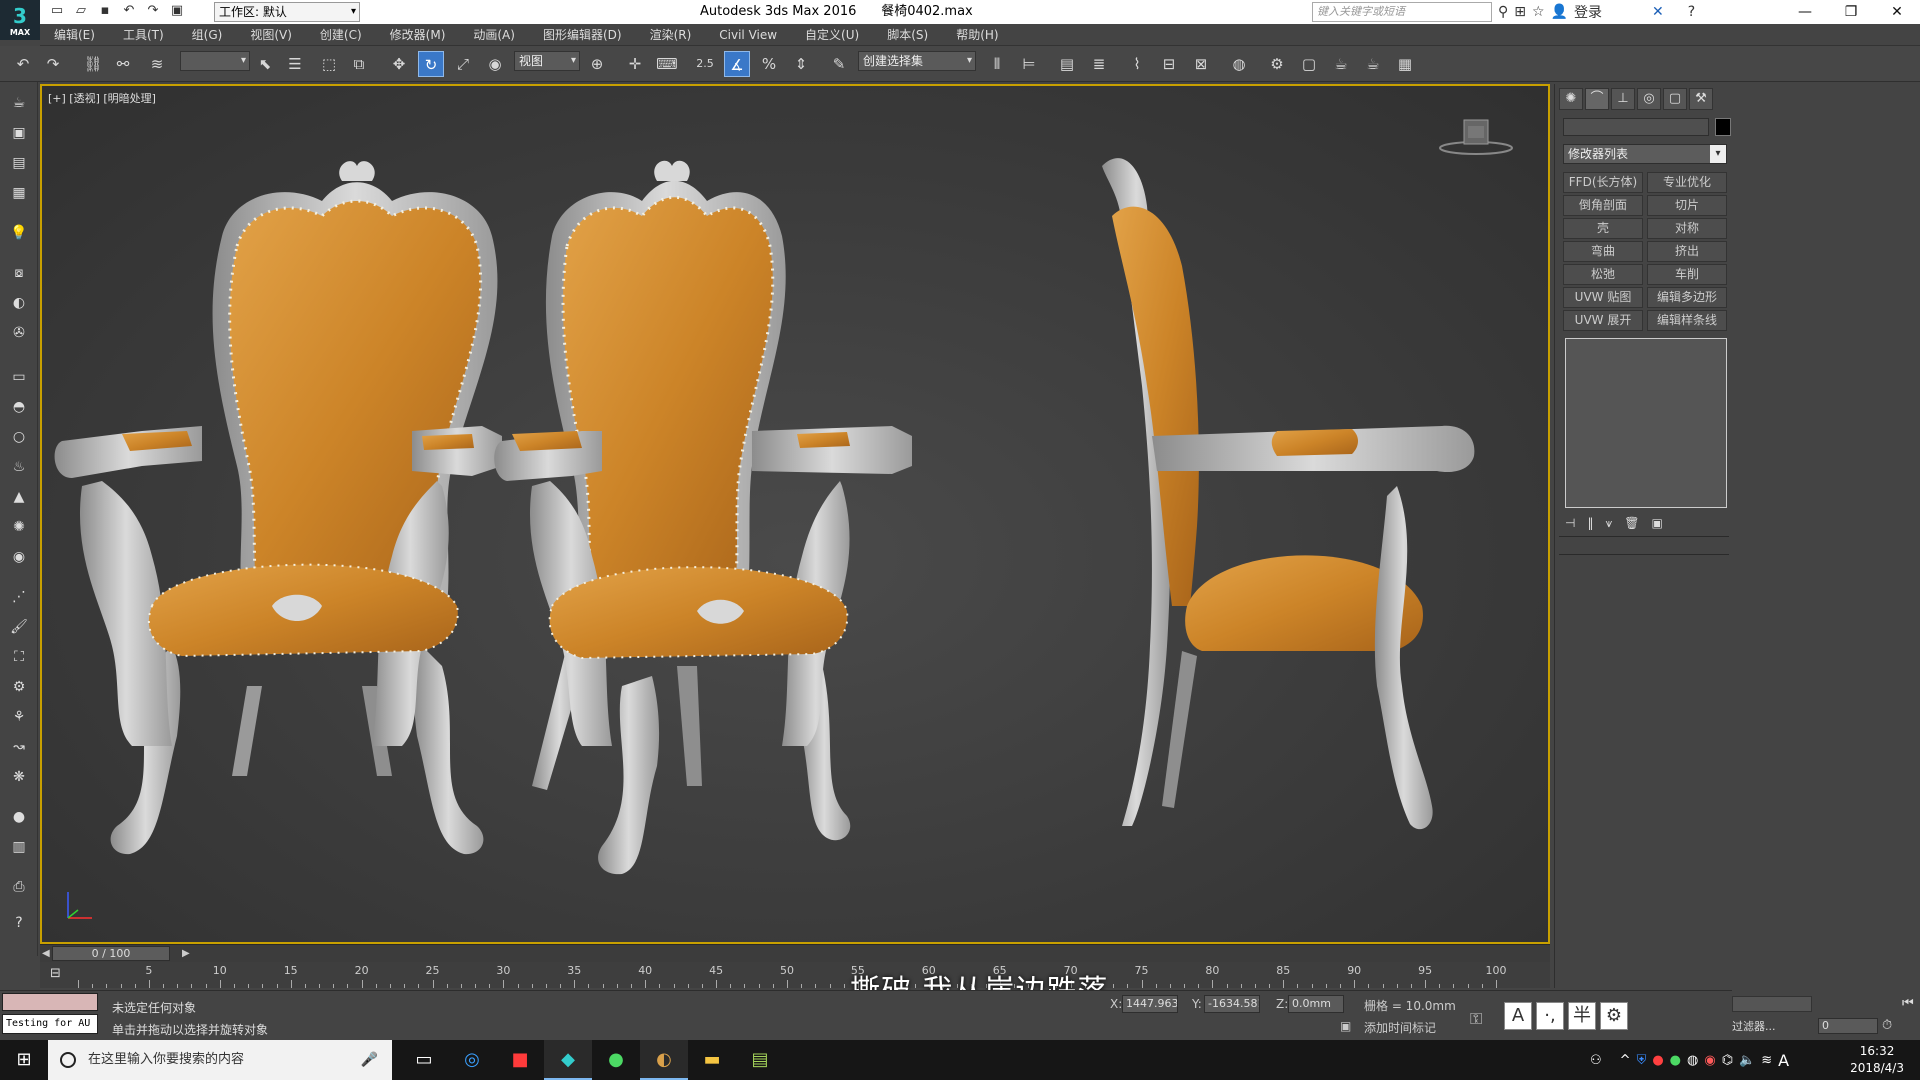 The height and width of the screenshot is (1080, 1920). Describe the element at coordinates (19, 377) in the screenshot. I see `box-icon: ▭` at that location.